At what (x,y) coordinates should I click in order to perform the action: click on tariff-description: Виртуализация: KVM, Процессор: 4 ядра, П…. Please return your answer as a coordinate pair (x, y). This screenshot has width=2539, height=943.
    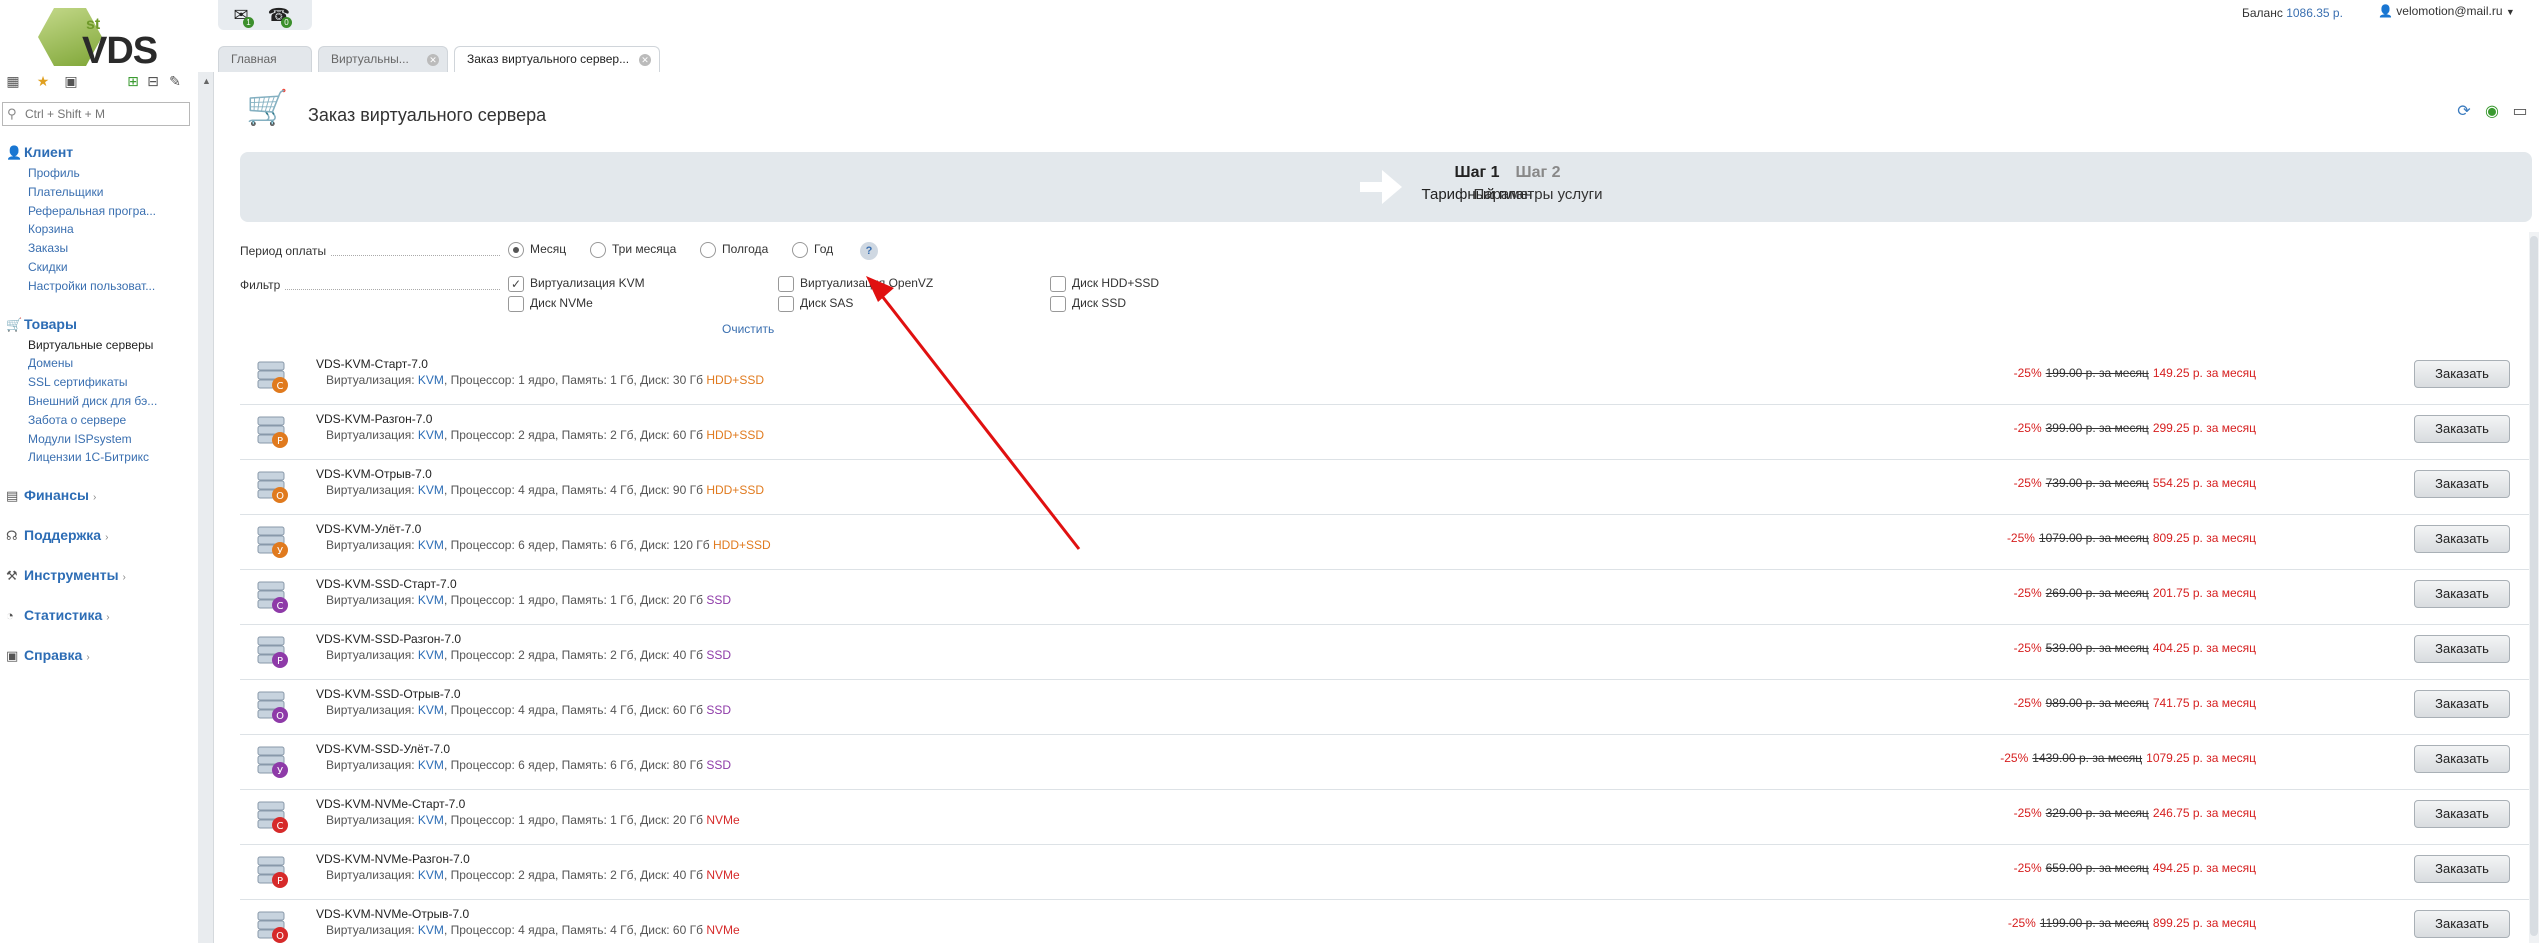
    Looking at the image, I should click on (533, 930).